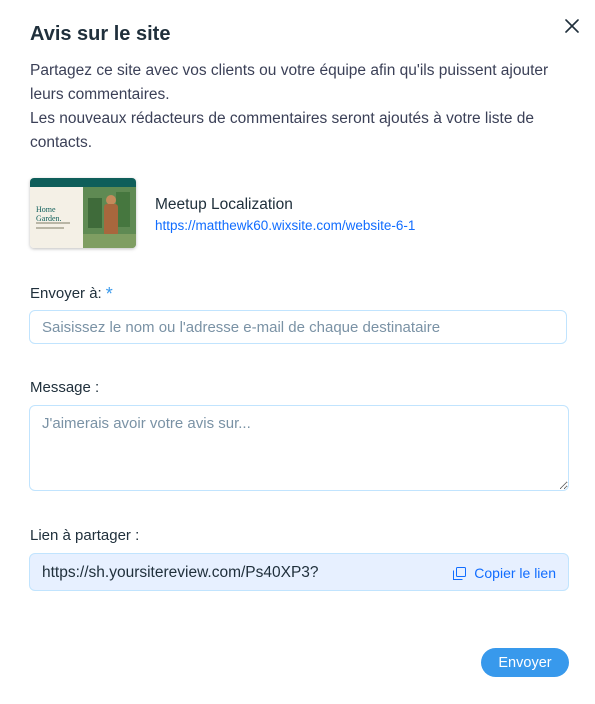 The image size is (595, 704). Describe the element at coordinates (180, 572) in the screenshot. I see `share-link-url: https://sh.yoursitereview.com/Ps40XP3?` at that location.